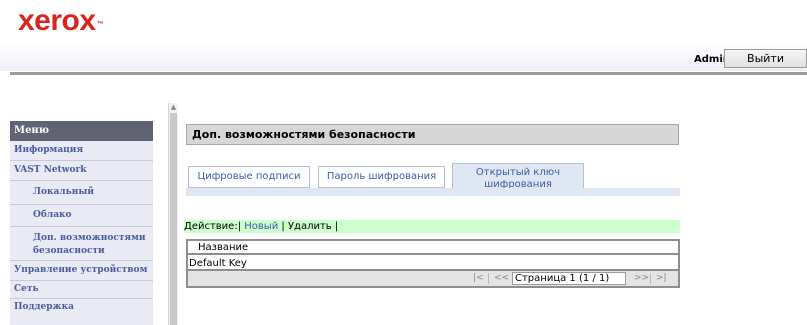 The width and height of the screenshot is (807, 325). Describe the element at coordinates (81, 193) in the screenshot. I see `sidebar-item-local: Локальный` at that location.